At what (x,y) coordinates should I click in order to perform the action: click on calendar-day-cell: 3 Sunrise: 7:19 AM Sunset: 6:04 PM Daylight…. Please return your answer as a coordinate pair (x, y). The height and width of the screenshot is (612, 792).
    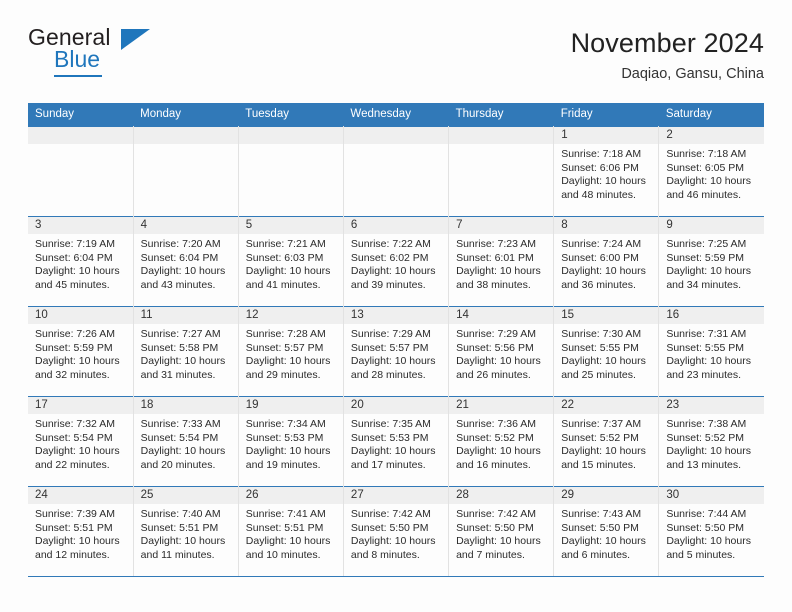
    Looking at the image, I should click on (81, 261).